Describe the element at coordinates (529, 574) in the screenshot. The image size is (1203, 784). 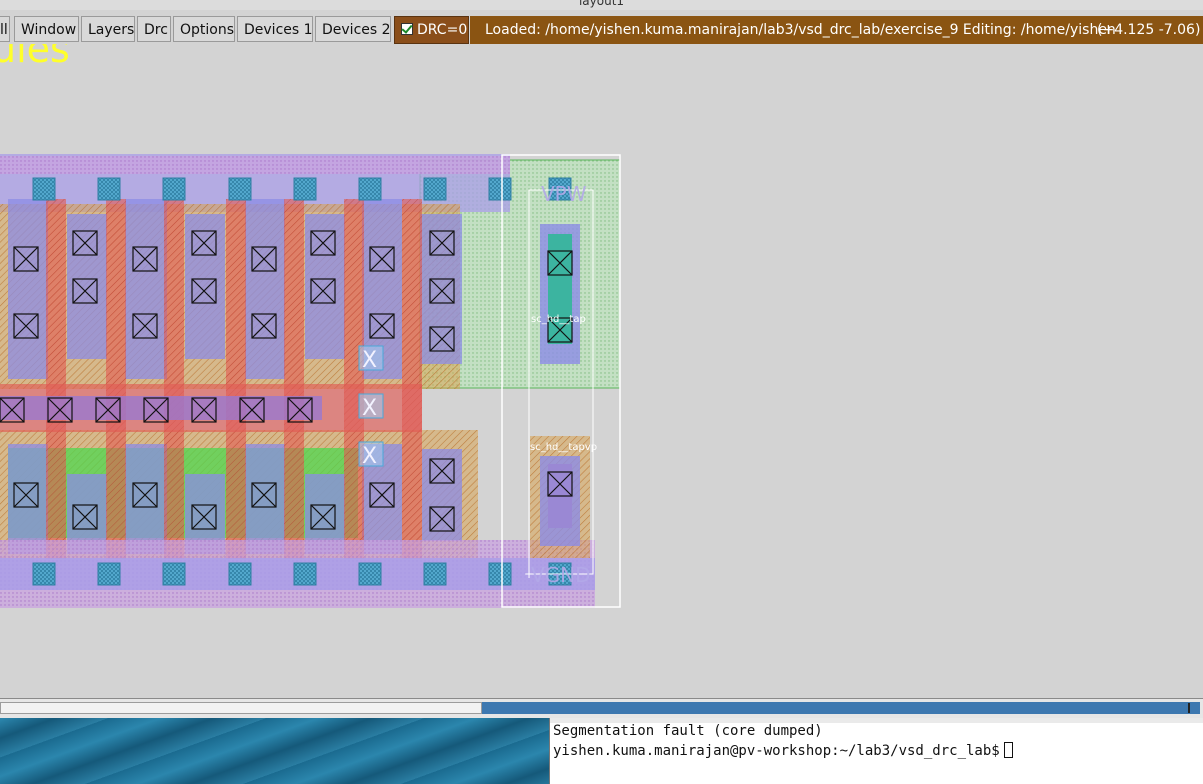
I see `origin-marker: +` at that location.